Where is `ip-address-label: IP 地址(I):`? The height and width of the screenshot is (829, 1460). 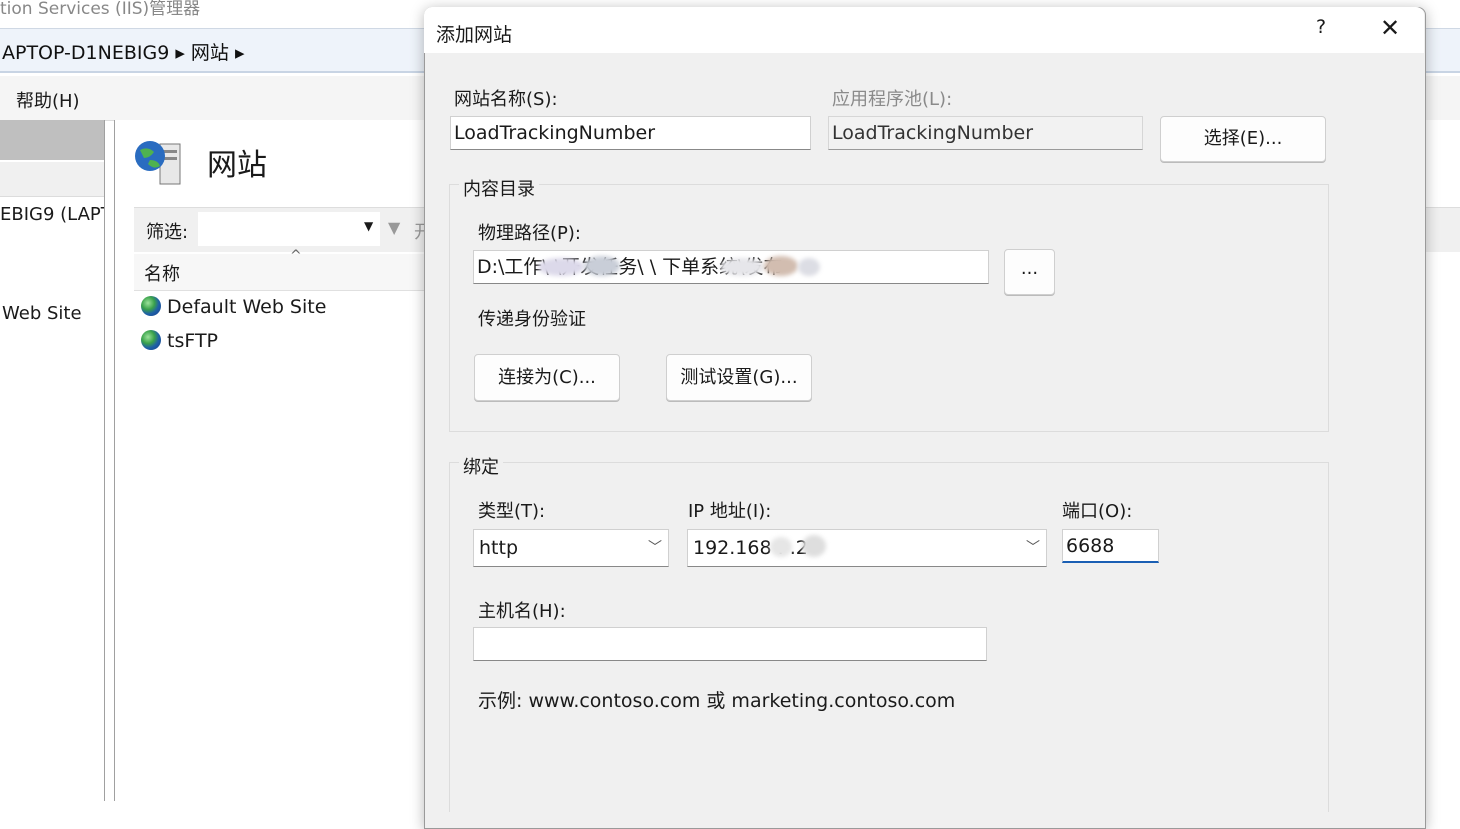 ip-address-label: IP 地址(I): is located at coordinates (730, 511).